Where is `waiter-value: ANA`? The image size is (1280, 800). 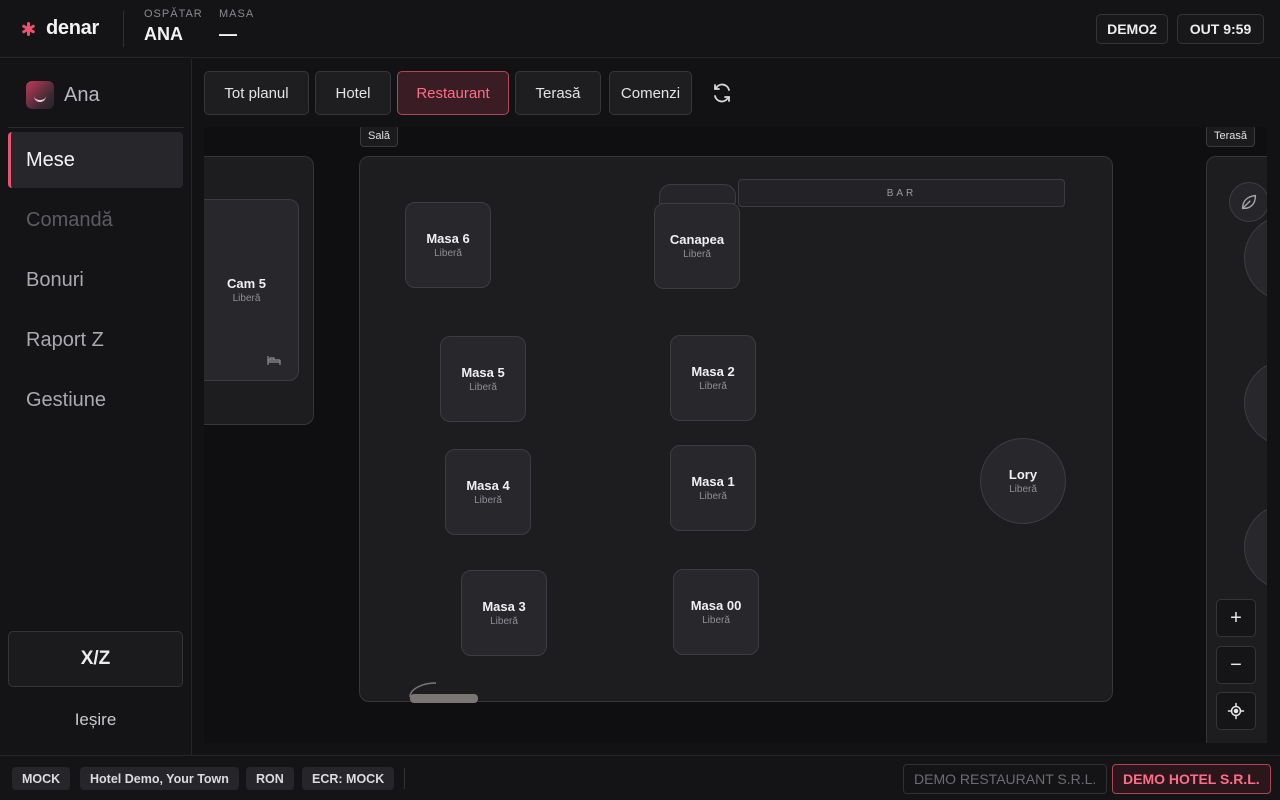
waiter-value: ANA is located at coordinates (163, 34).